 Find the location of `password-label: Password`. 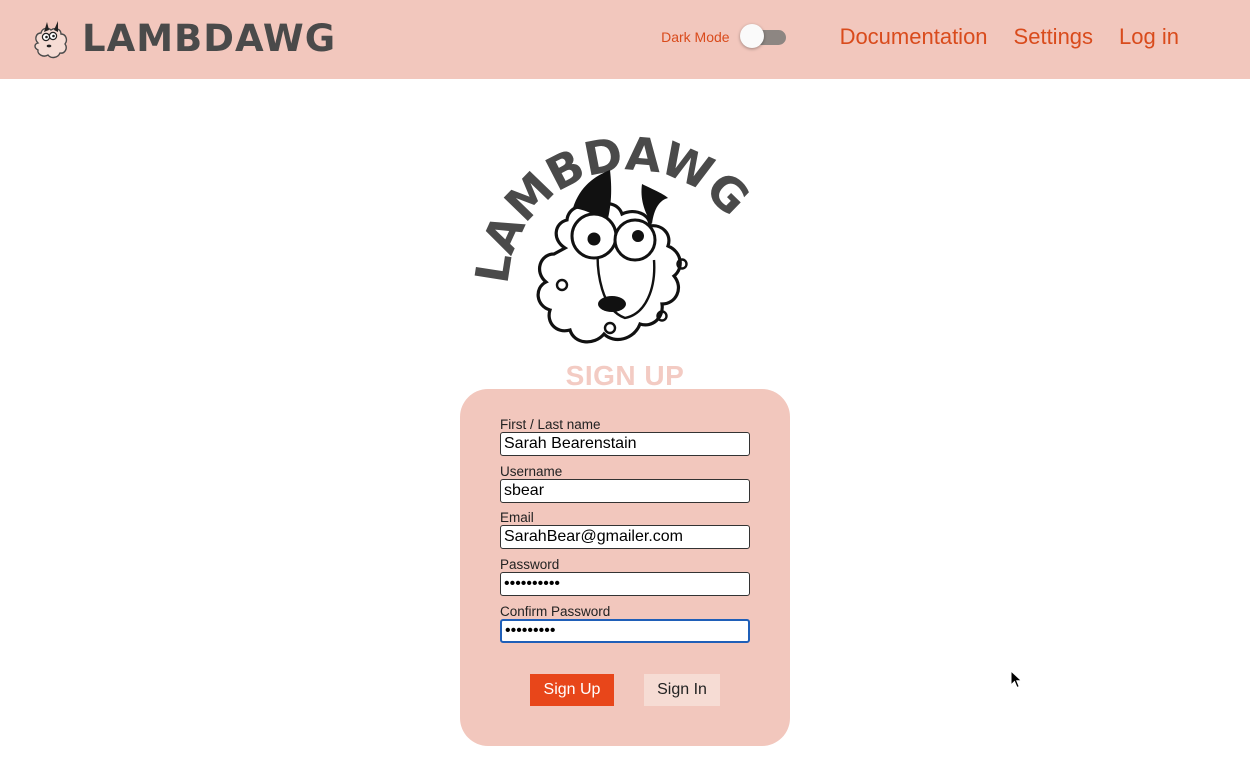

password-label: Password is located at coordinates (530, 564).